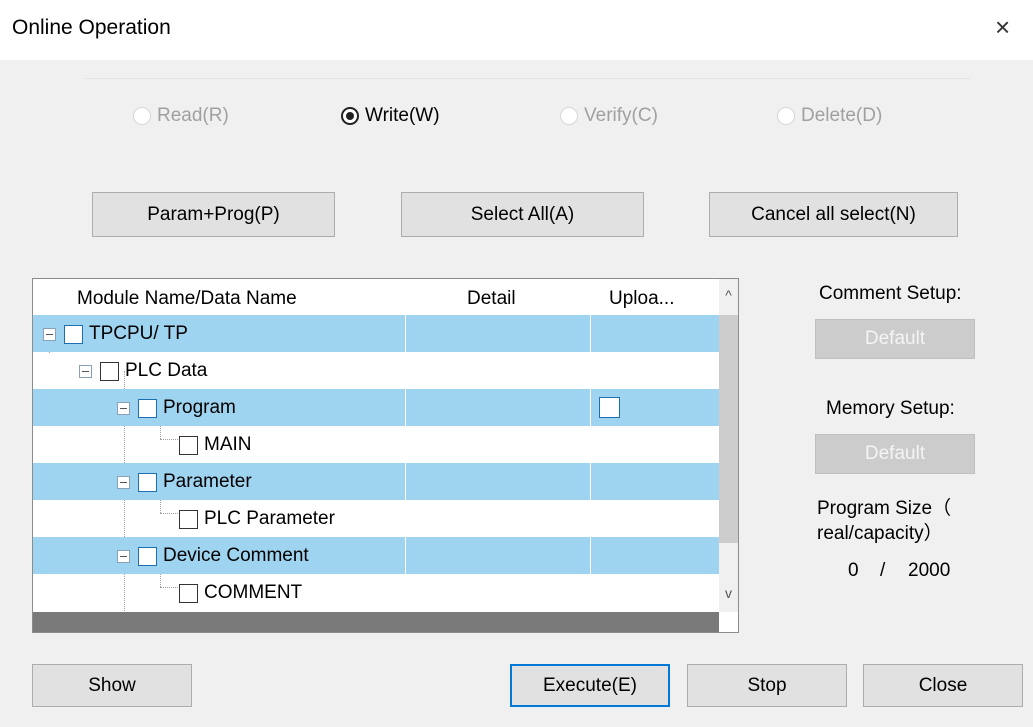 The image size is (1033, 727). What do you see at coordinates (895, 454) in the screenshot?
I see `memory-default-button: Default` at bounding box center [895, 454].